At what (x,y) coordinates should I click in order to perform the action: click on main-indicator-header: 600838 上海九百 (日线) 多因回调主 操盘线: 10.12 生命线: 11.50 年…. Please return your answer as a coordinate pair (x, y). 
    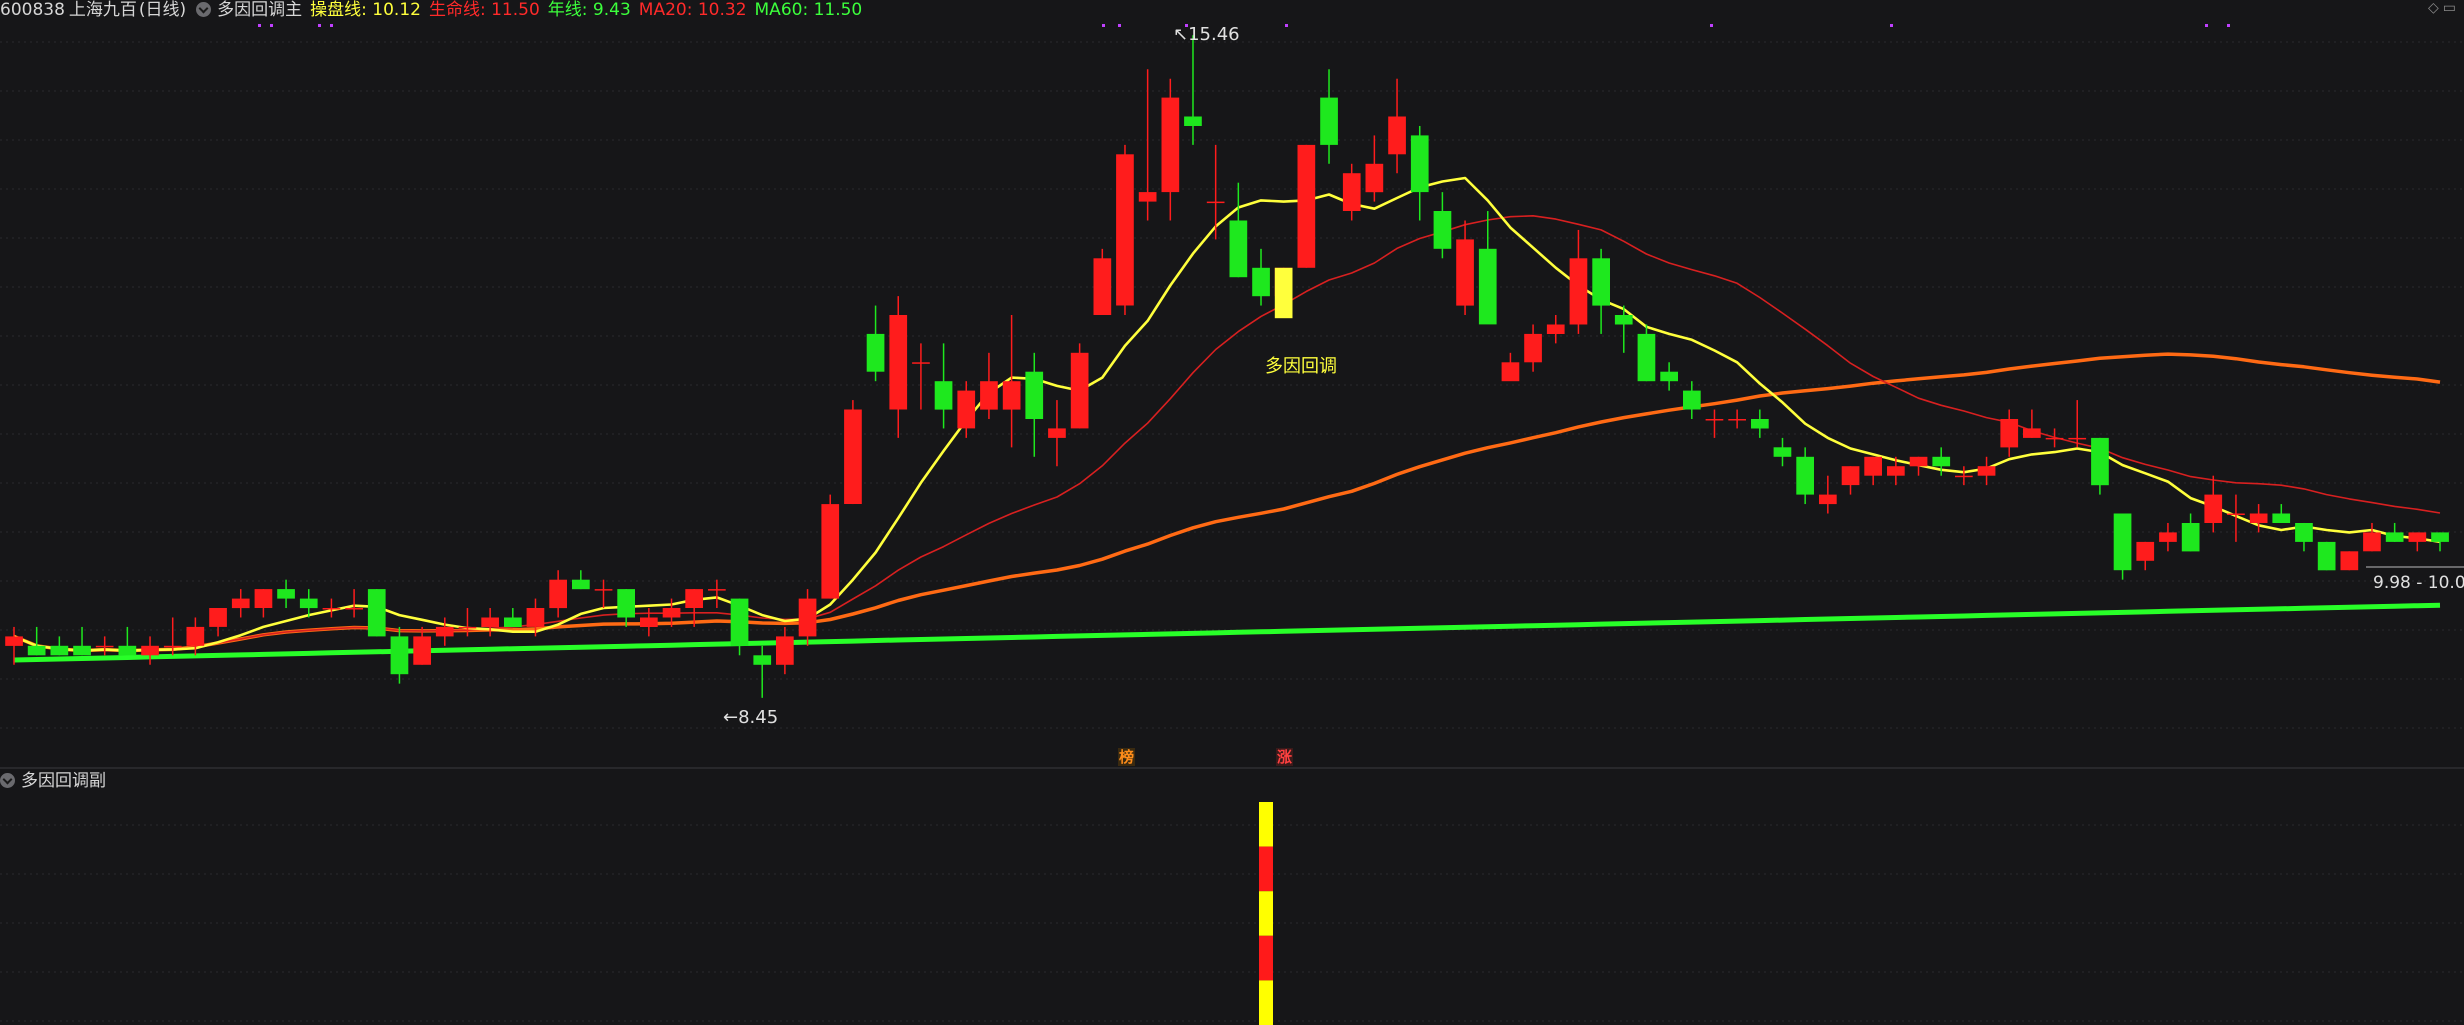
    Looking at the image, I should click on (435, 11).